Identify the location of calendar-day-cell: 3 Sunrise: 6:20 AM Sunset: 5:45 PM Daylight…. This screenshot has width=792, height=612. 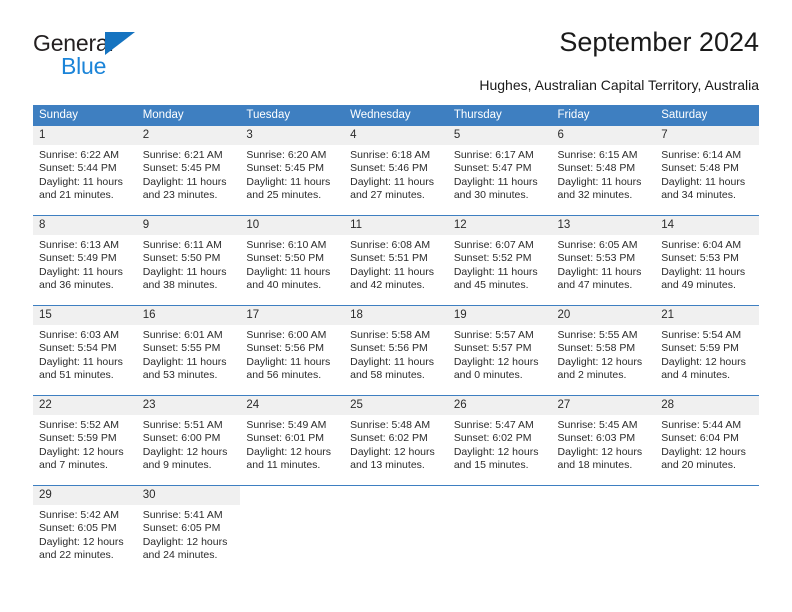
(292, 170).